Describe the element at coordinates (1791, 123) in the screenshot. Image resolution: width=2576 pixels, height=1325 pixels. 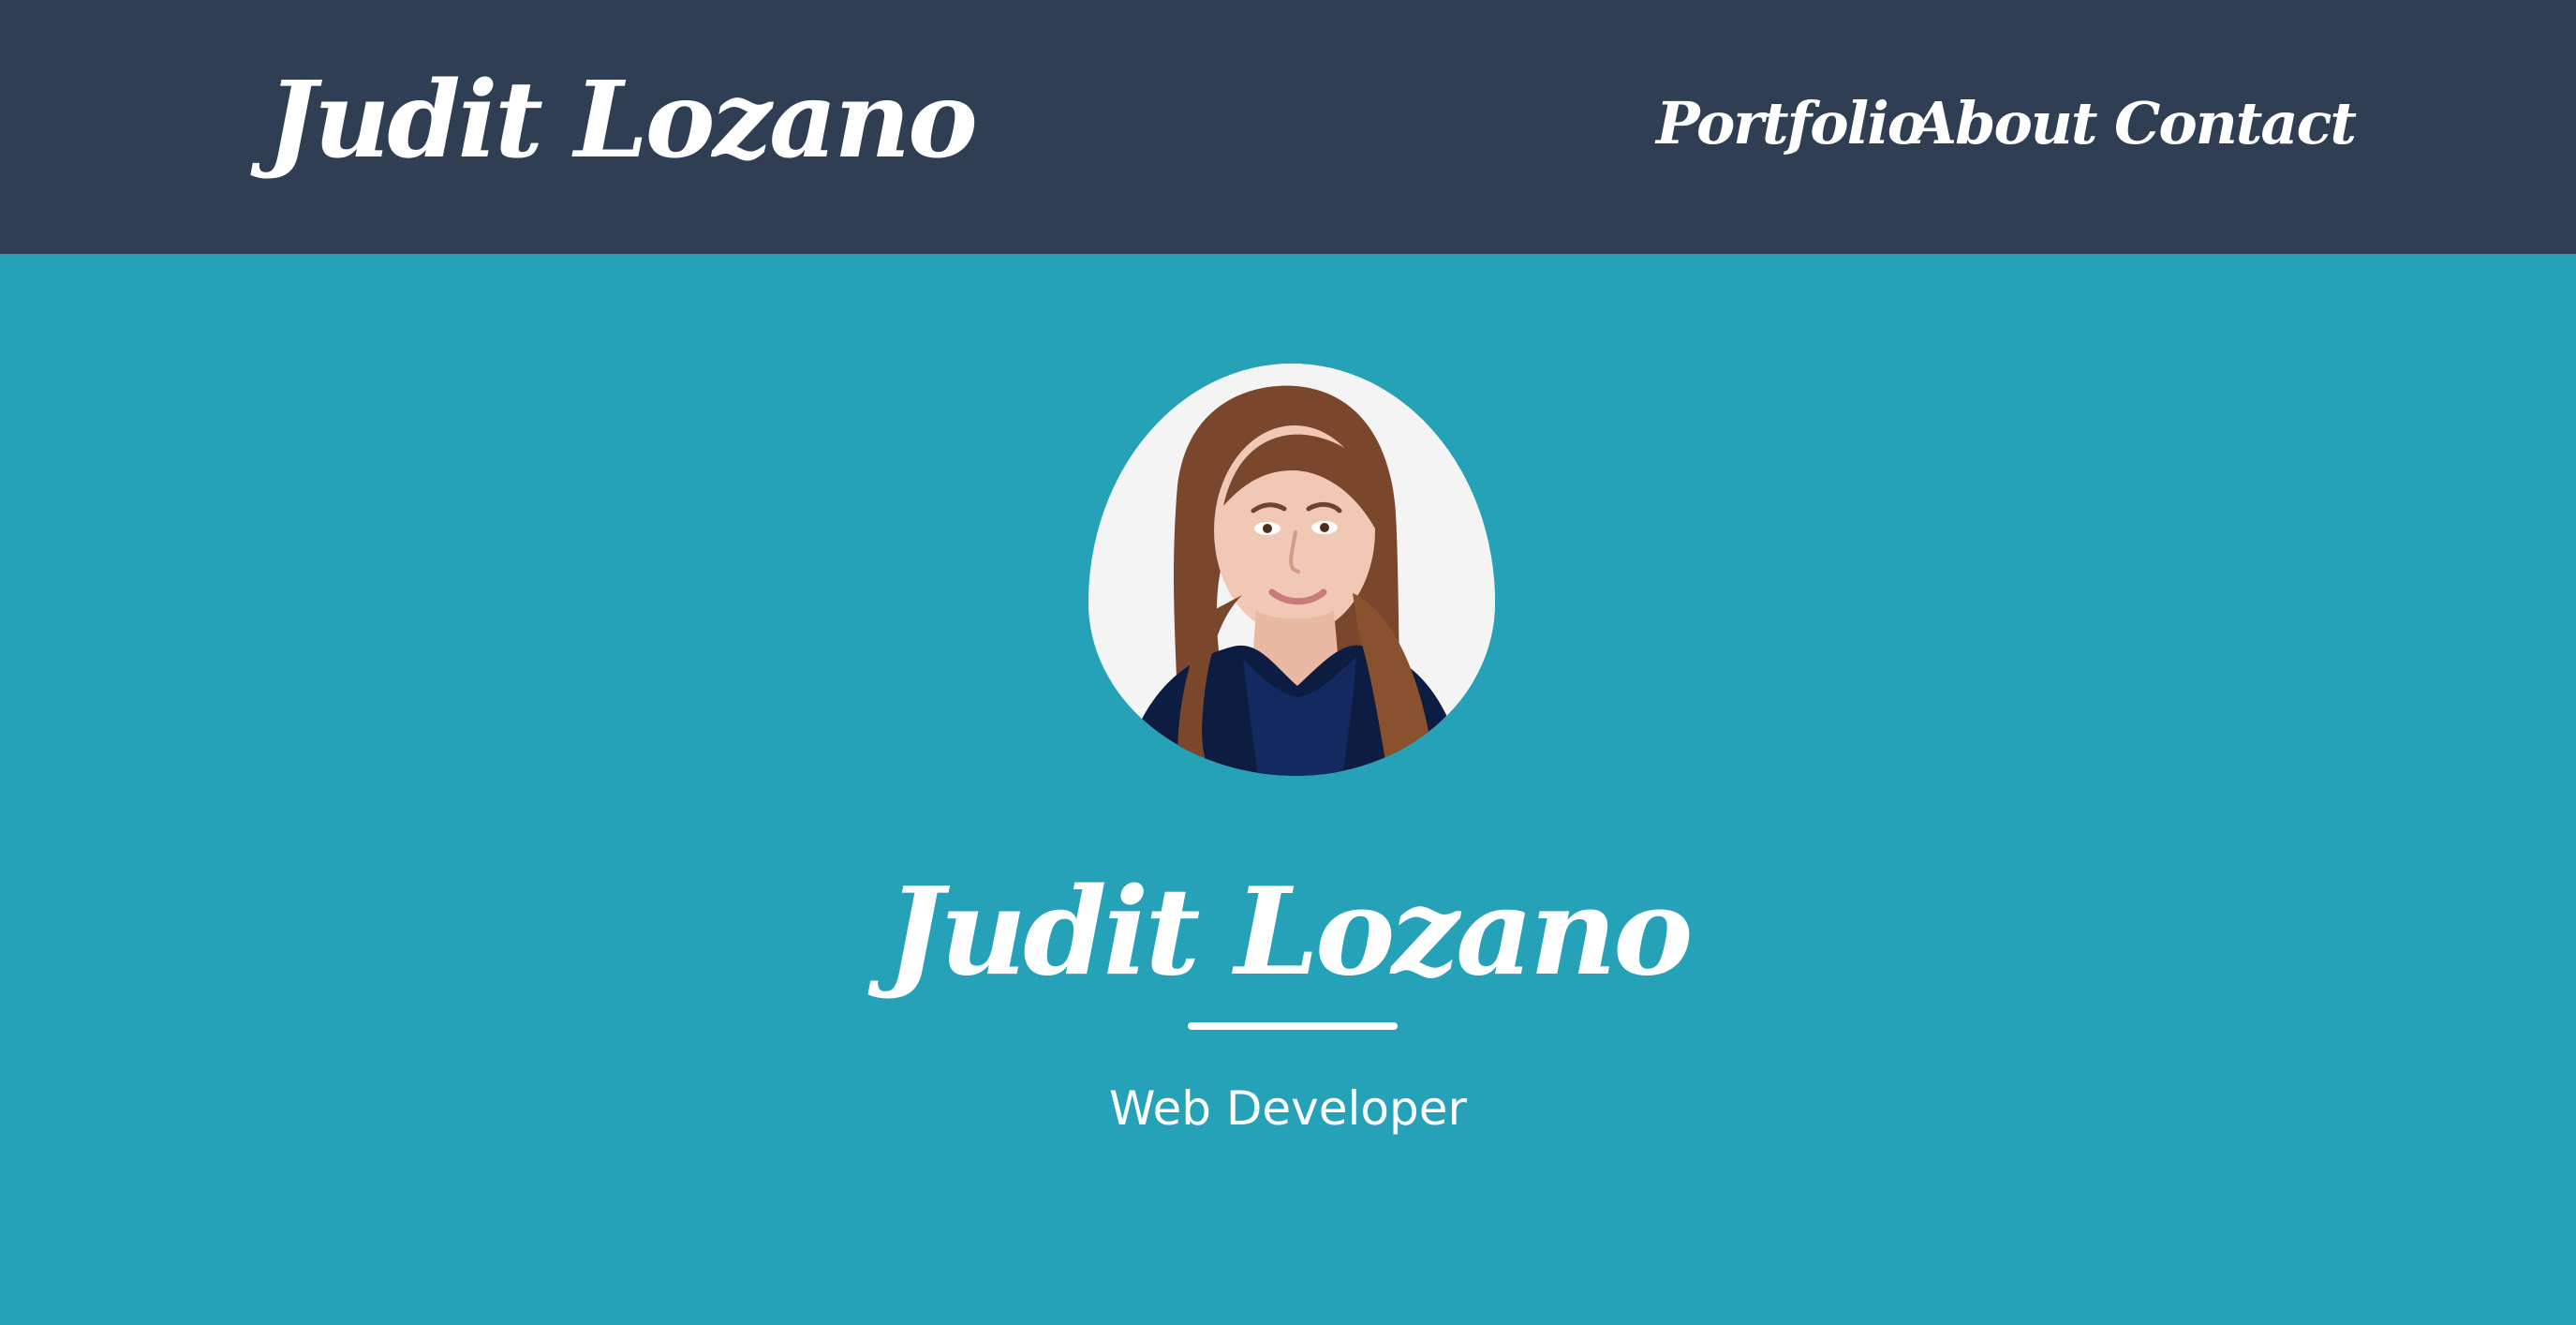
I see `nav-link-portfolio: Portfolio` at that location.